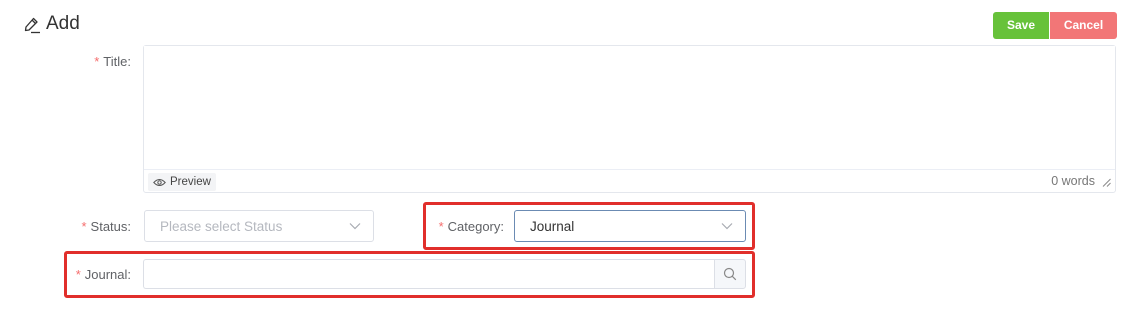 The height and width of the screenshot is (321, 1130). I want to click on category-label: * Category:, so click(464, 226).